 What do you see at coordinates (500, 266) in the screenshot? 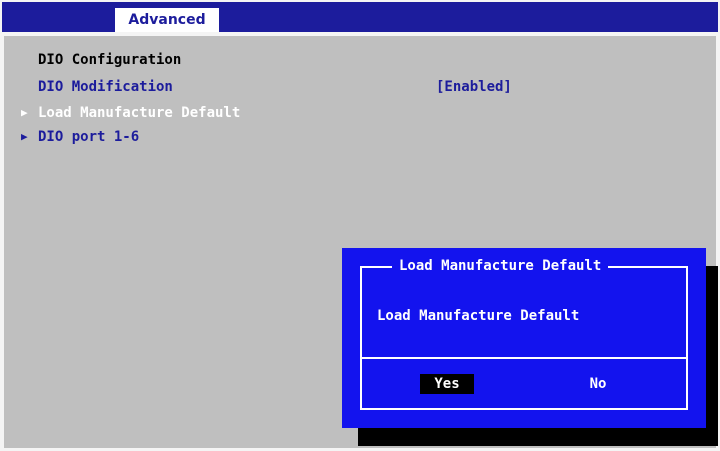
I see `dialog-title: Load Manufacture Default` at bounding box center [500, 266].